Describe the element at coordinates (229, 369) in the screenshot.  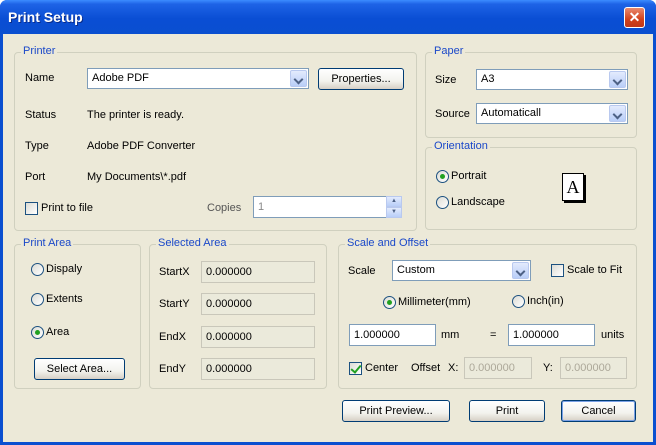
I see `endy-value: 0.000000` at that location.